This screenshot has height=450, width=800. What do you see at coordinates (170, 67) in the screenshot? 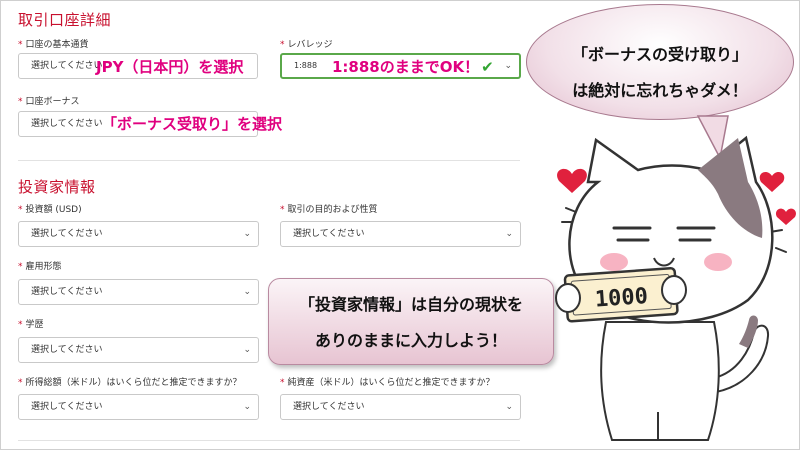
I see `currency-annotation: JPY（日本円）を選択` at bounding box center [170, 67].